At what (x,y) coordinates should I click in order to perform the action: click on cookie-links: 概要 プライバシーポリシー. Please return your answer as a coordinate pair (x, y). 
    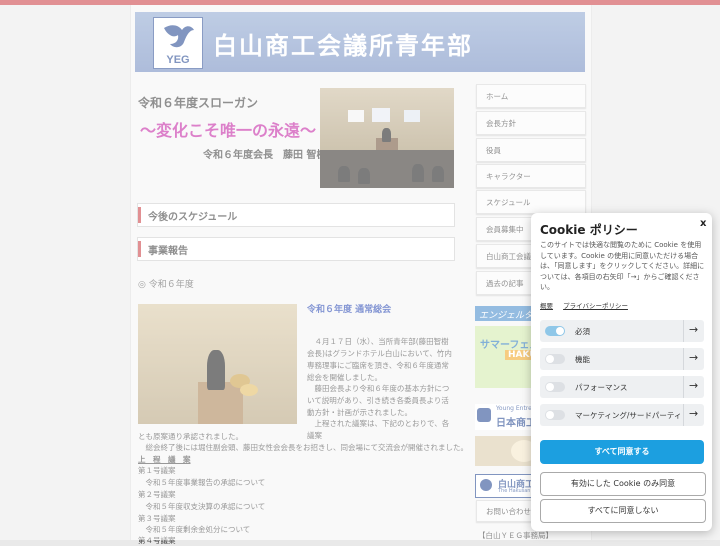
    Looking at the image, I should click on (588, 305).